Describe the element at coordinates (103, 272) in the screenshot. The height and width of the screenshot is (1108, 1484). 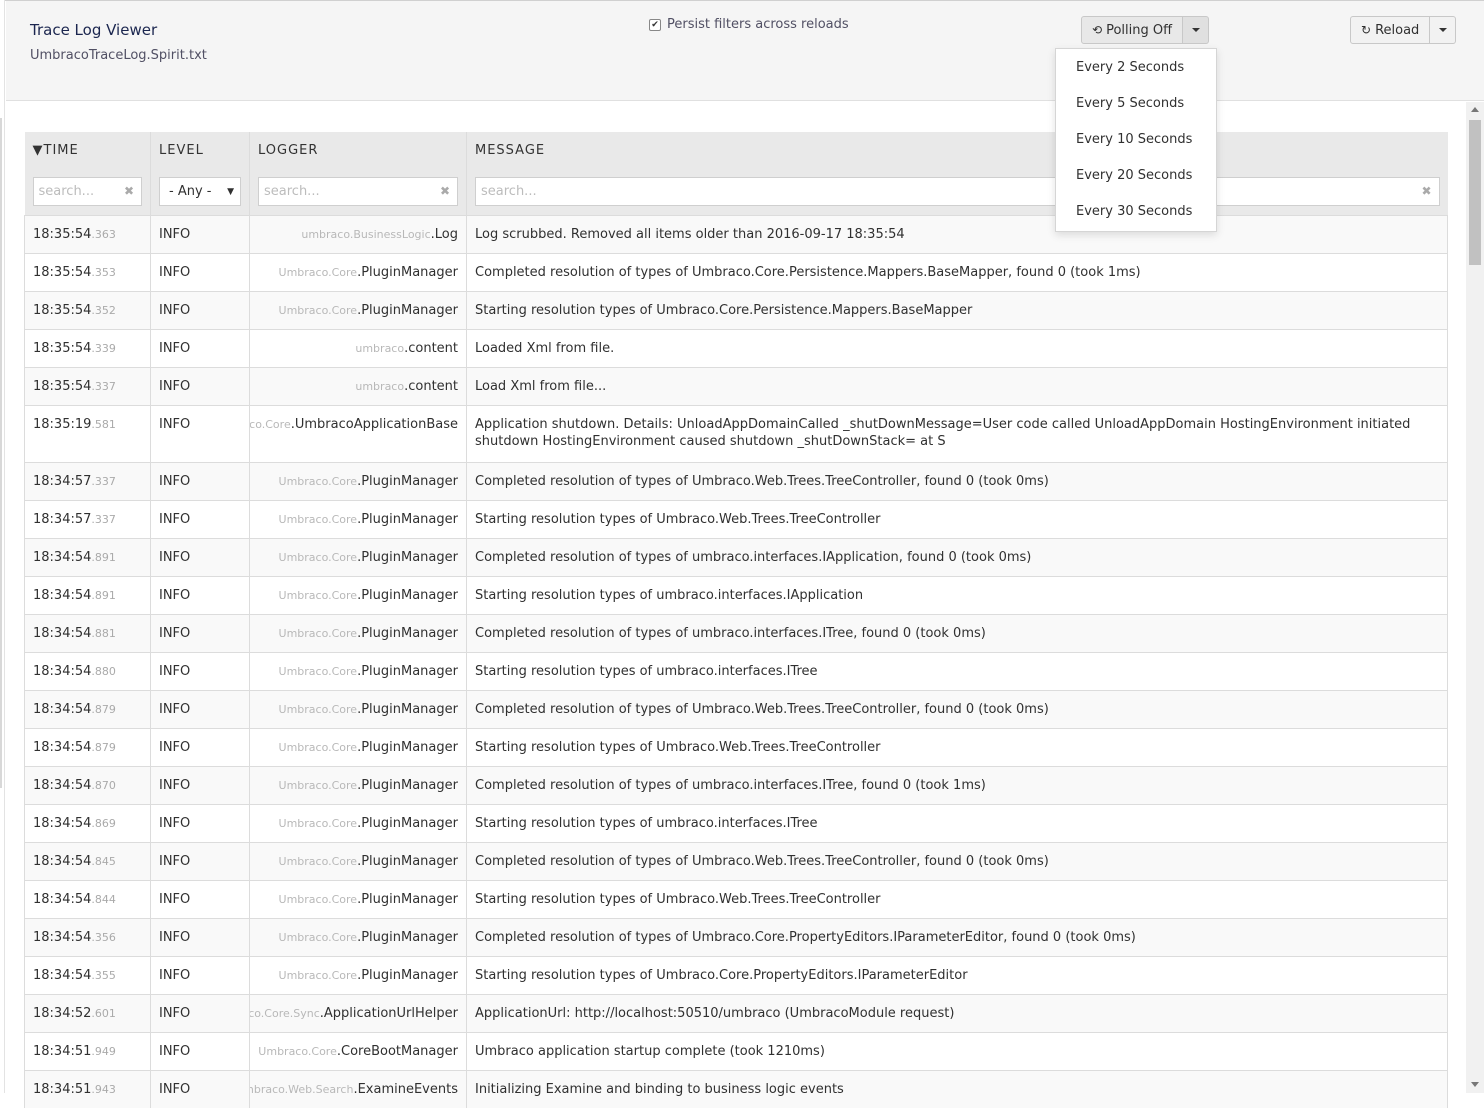
I see `time-ms: .353` at that location.